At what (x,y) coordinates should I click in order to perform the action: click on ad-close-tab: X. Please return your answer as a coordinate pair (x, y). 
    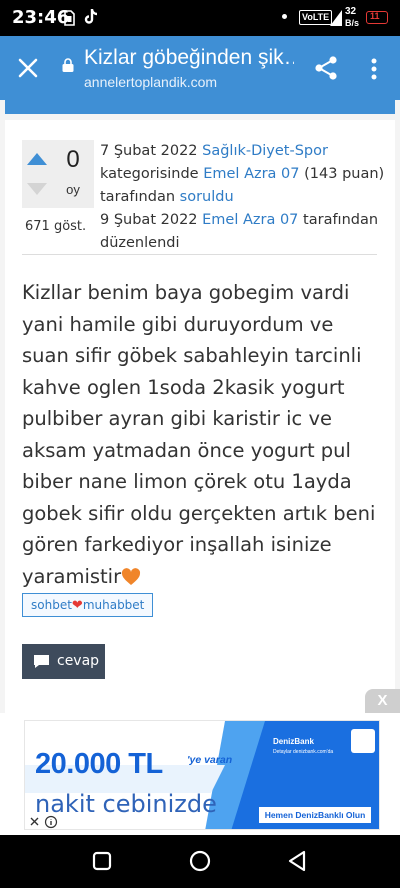
    Looking at the image, I should click on (382, 701).